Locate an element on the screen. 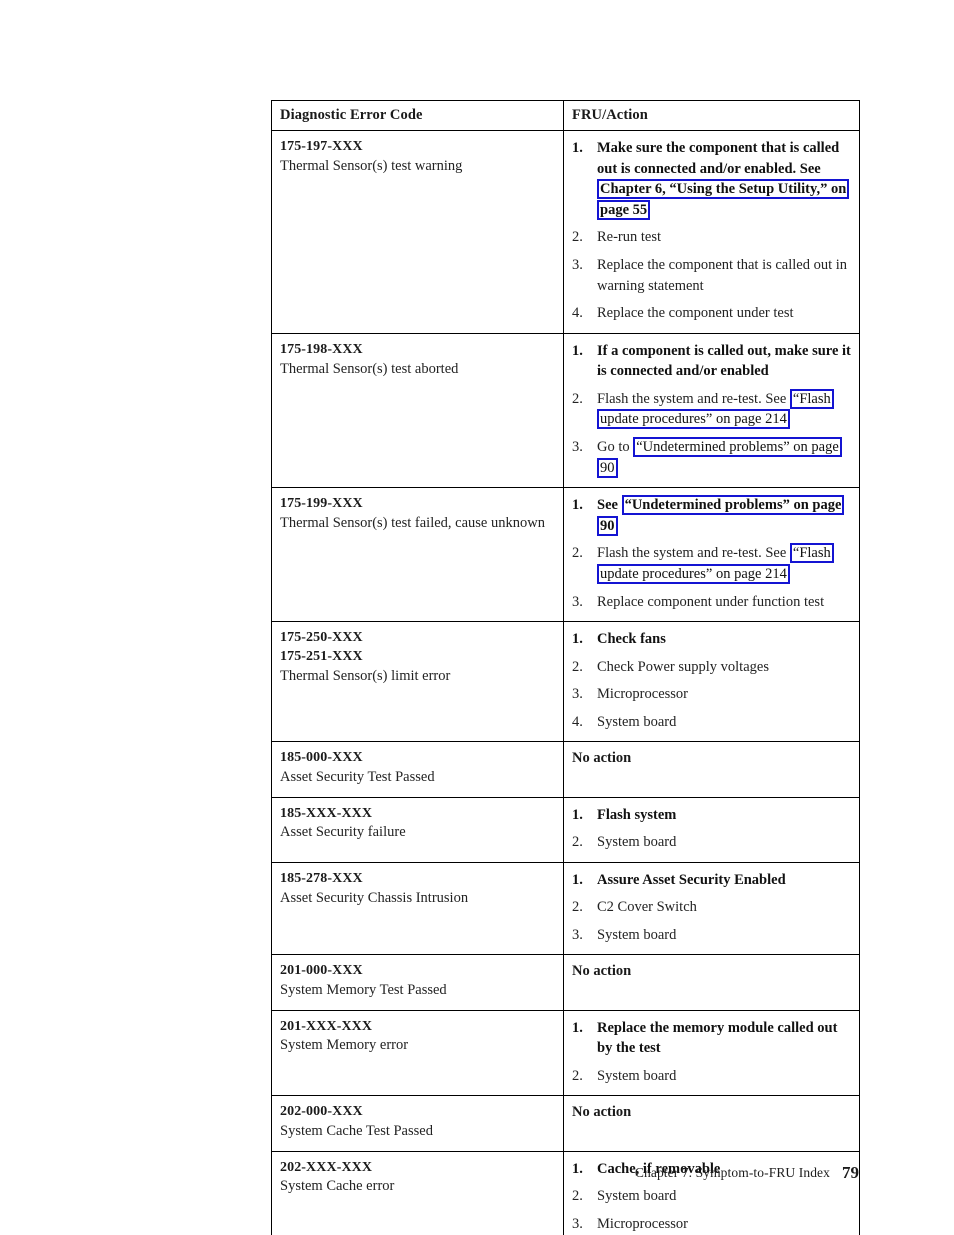  action-text: Replace component under function test is located at coordinates (711, 601).